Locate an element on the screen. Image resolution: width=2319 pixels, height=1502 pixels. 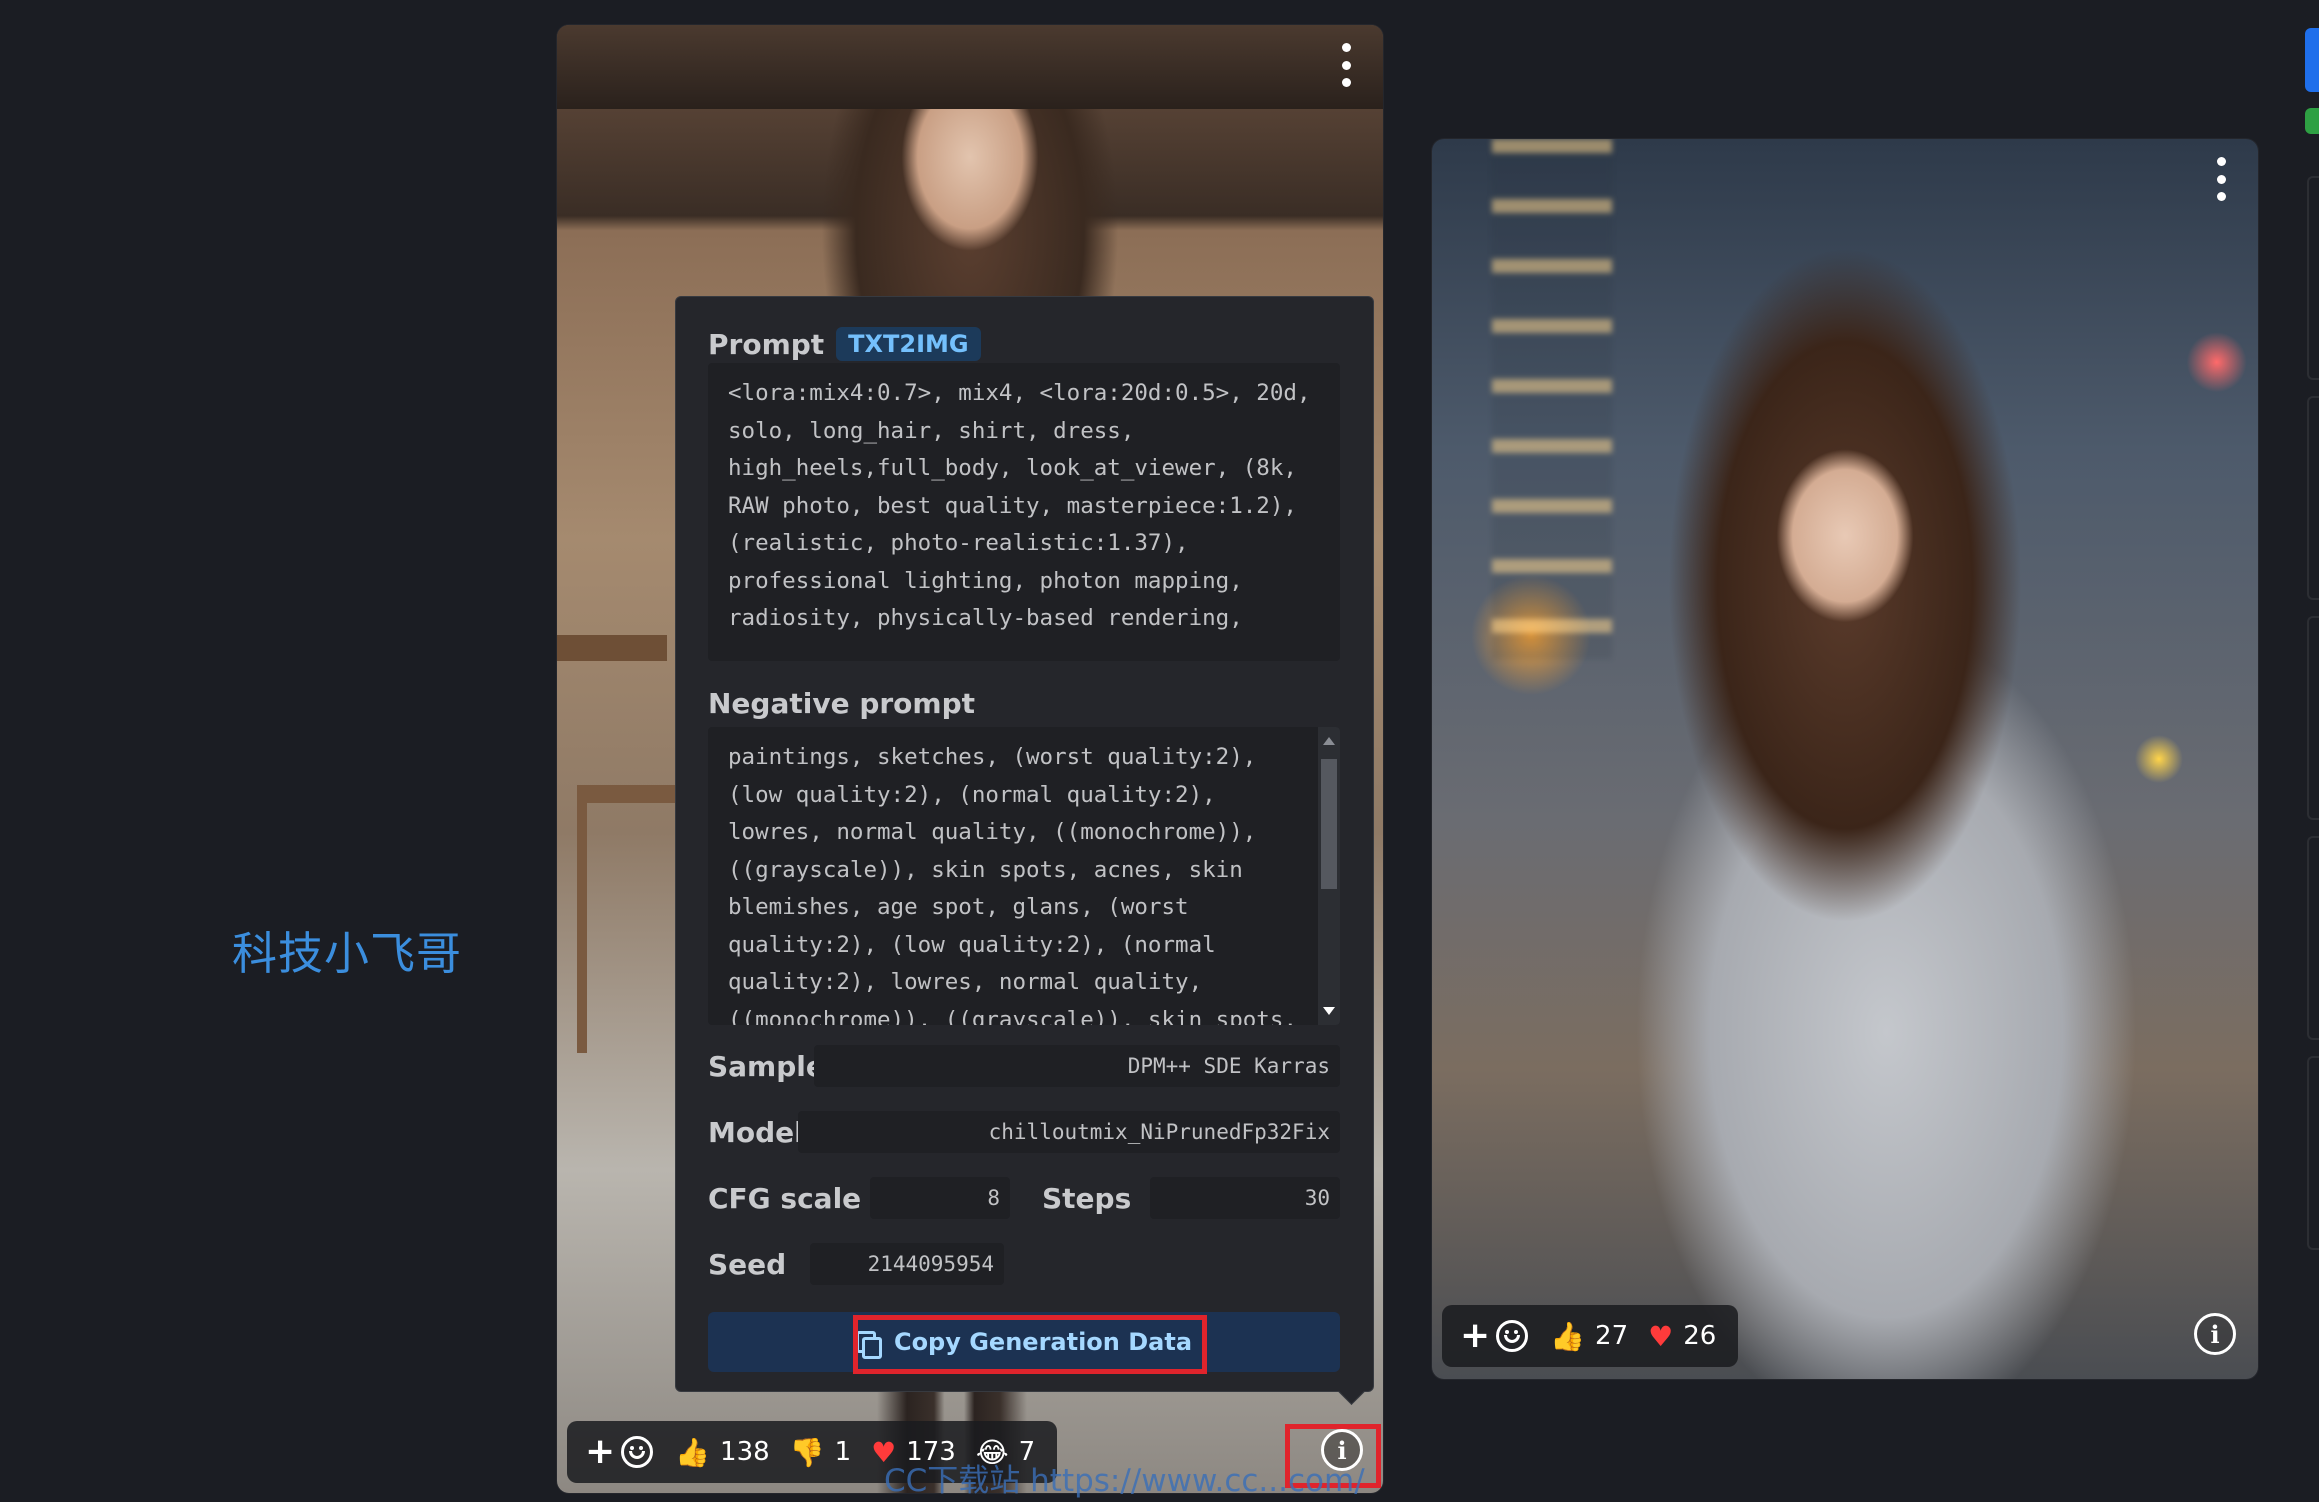
copy-button-highlight is located at coordinates (1030, 1344).